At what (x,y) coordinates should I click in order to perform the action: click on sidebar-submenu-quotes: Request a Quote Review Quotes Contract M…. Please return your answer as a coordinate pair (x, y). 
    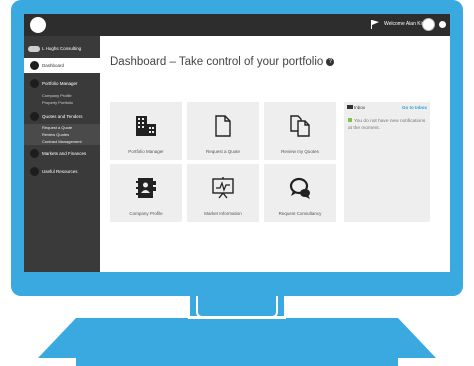
    Looking at the image, I should click on (62, 134).